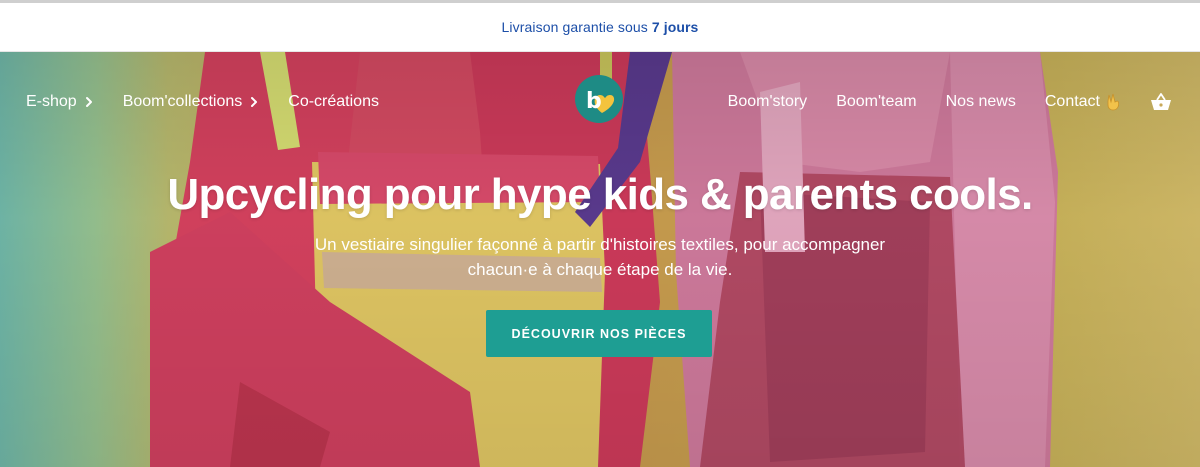 Image resolution: width=1200 pixels, height=467 pixels. What do you see at coordinates (594, 101) in the screenshot?
I see `logo-letter: b` at bounding box center [594, 101].